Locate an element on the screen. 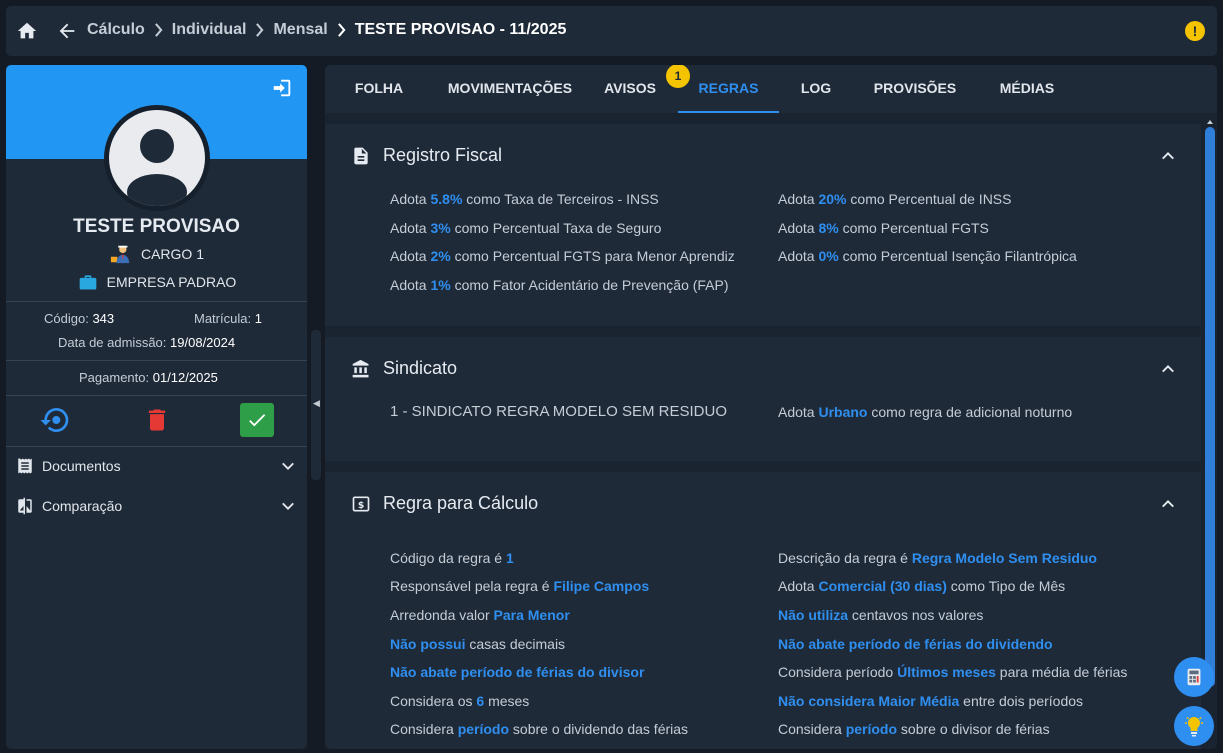  lightbulb-icon is located at coordinates (1194, 726).